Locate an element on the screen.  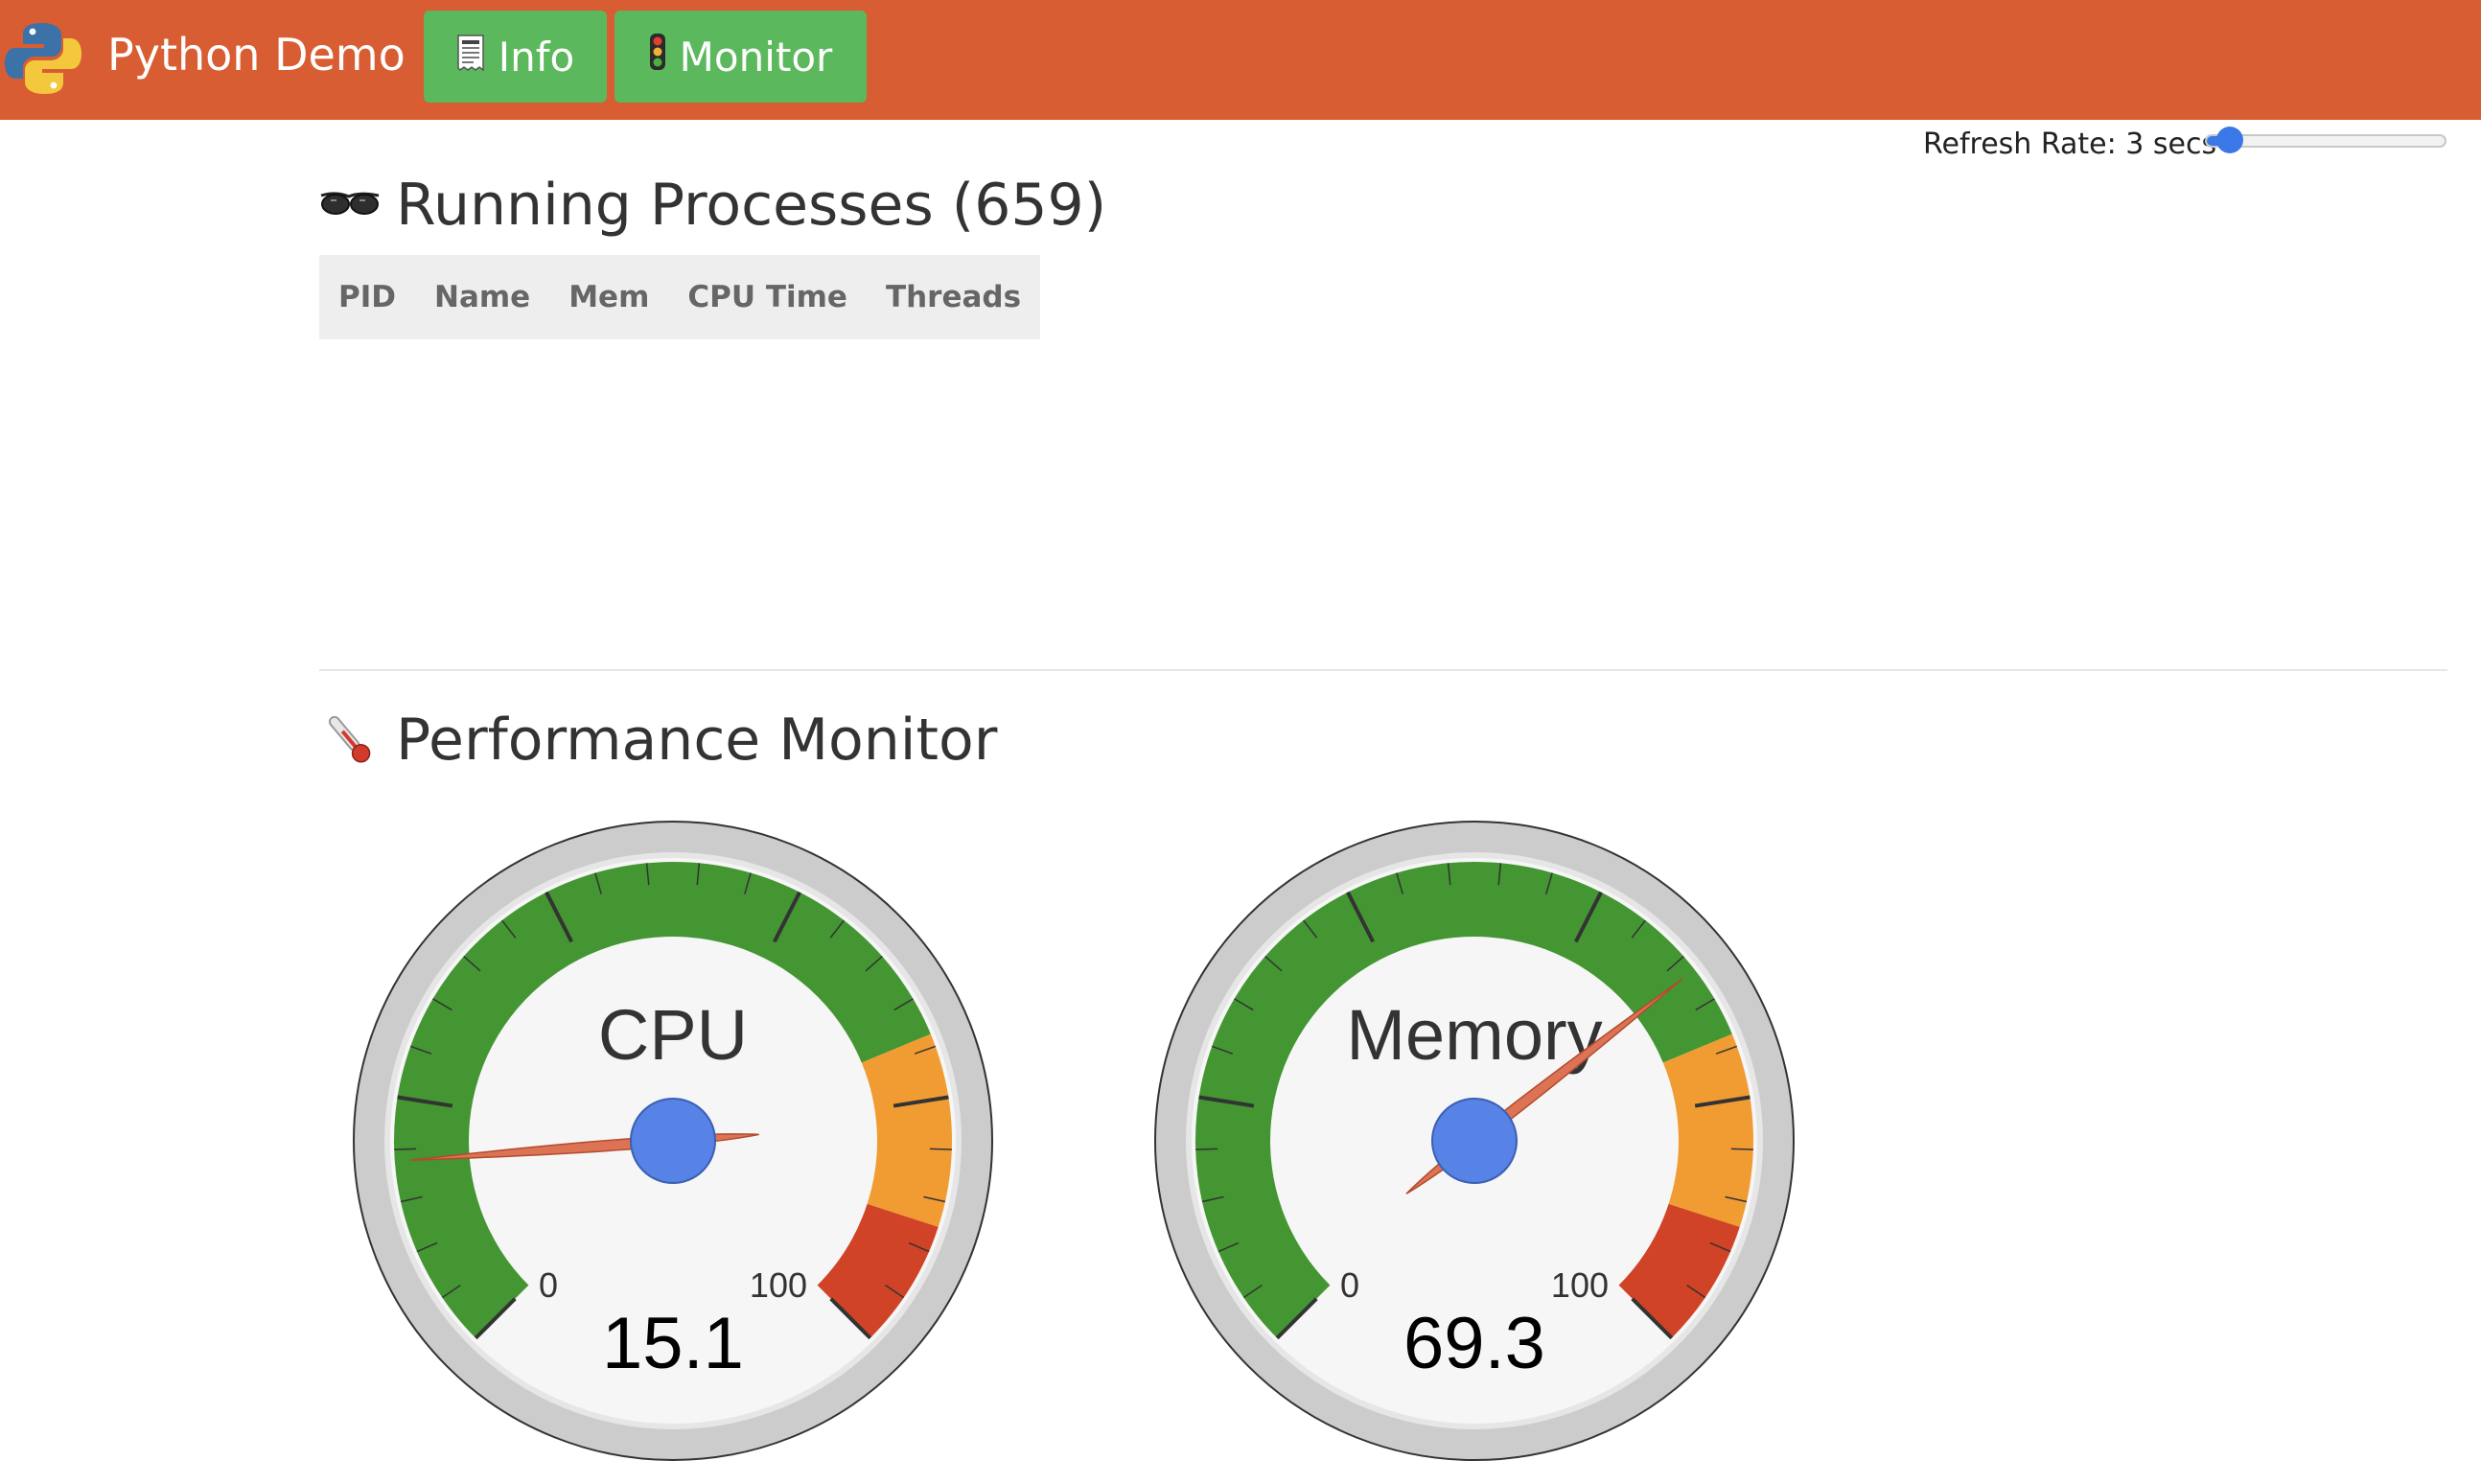
monitor-button: Monitor is located at coordinates (740, 57).